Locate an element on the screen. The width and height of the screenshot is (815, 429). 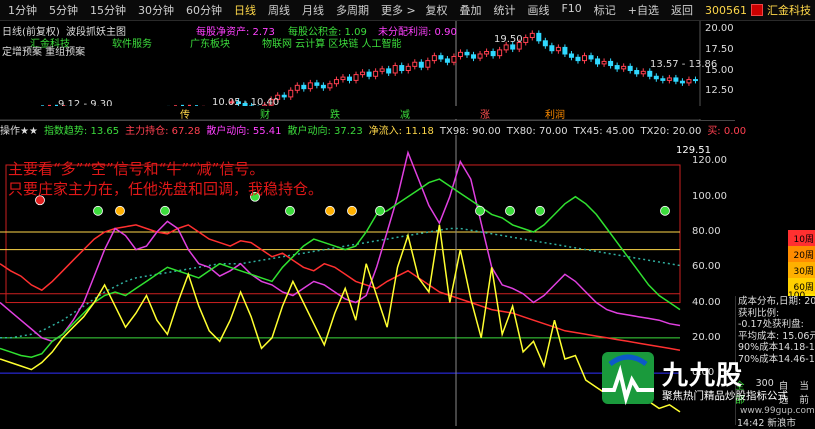
stock-name: 汇金科技 is located at coordinates (789, 10).